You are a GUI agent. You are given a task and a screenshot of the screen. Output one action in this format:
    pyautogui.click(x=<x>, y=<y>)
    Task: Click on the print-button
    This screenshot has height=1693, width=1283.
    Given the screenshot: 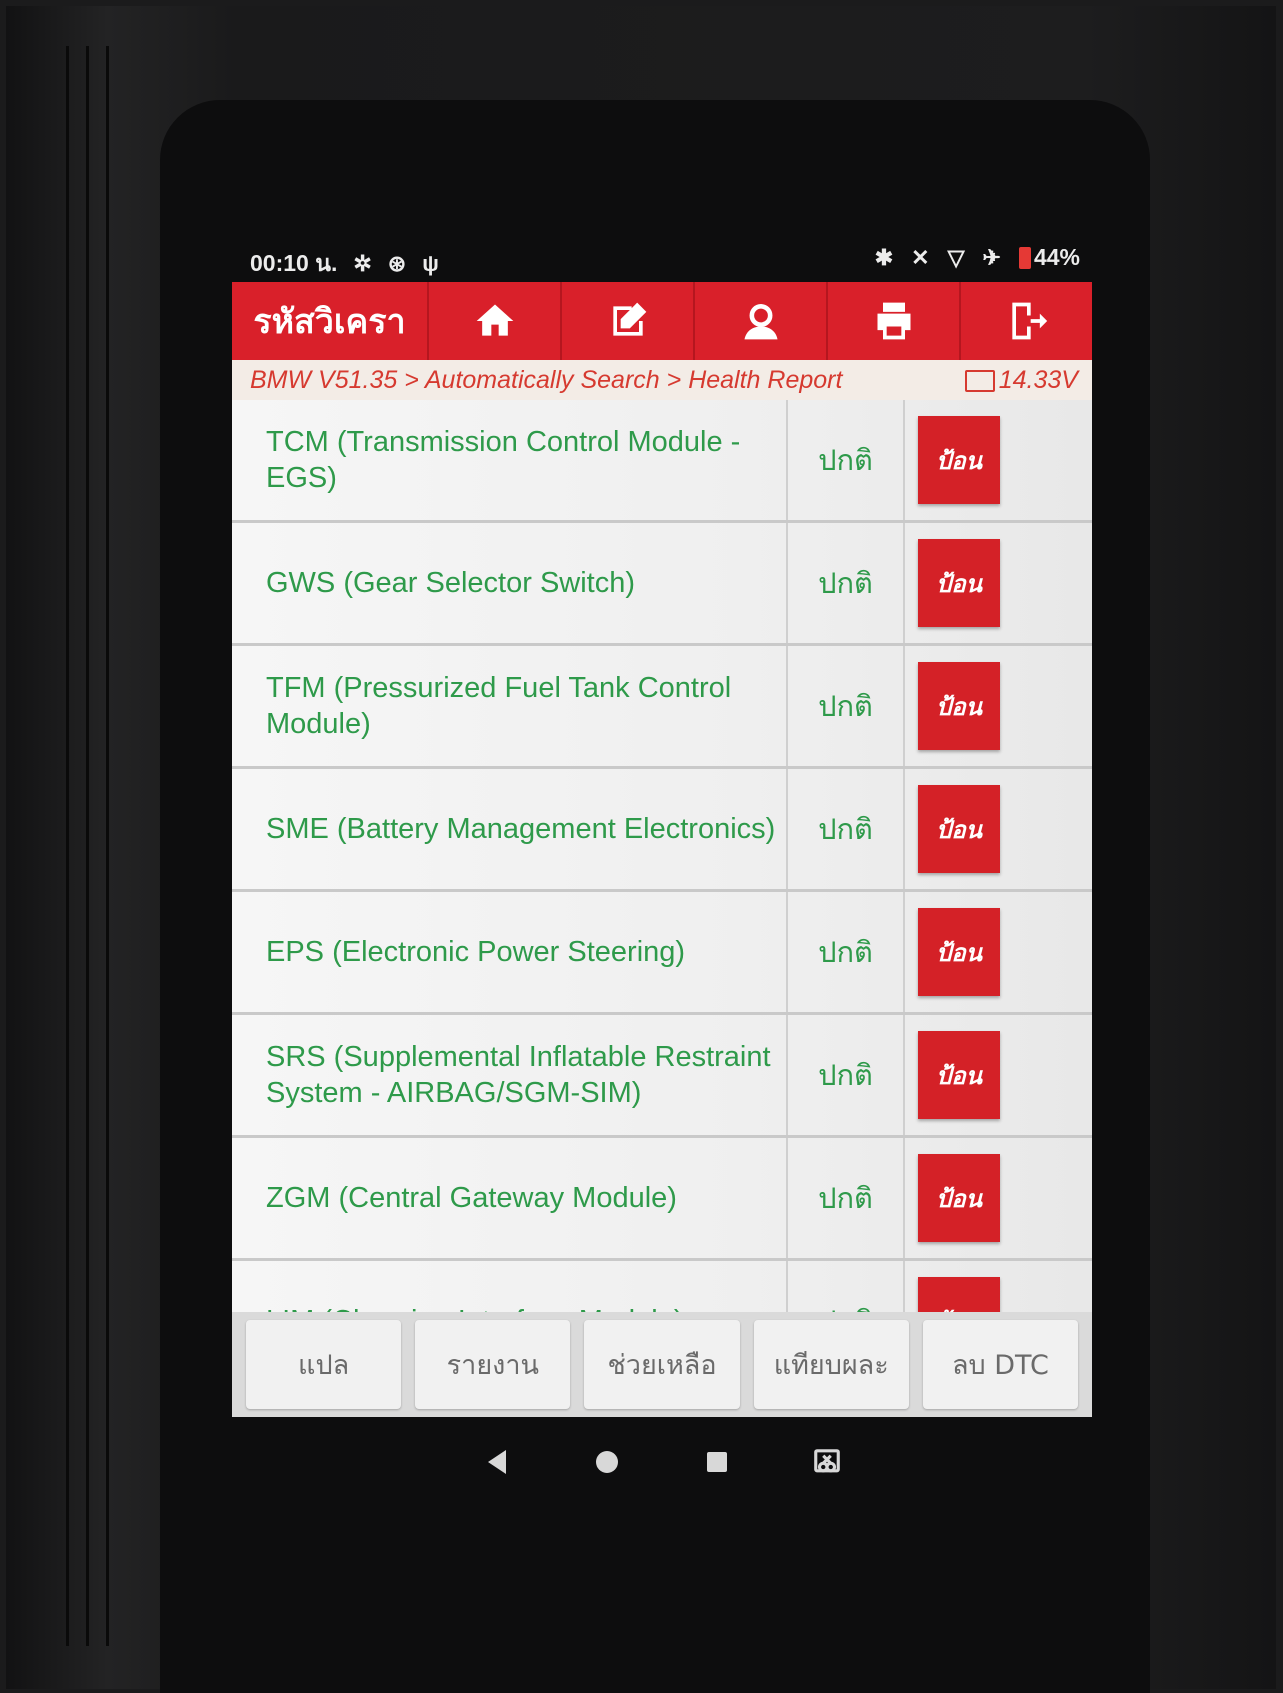 What is the action you would take?
    pyautogui.click(x=892, y=321)
    